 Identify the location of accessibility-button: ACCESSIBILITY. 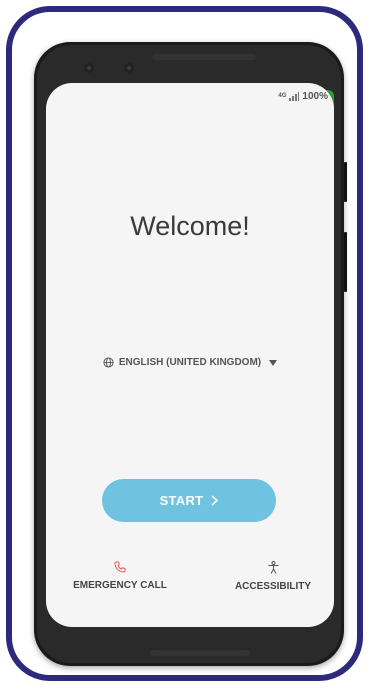
(273, 576).